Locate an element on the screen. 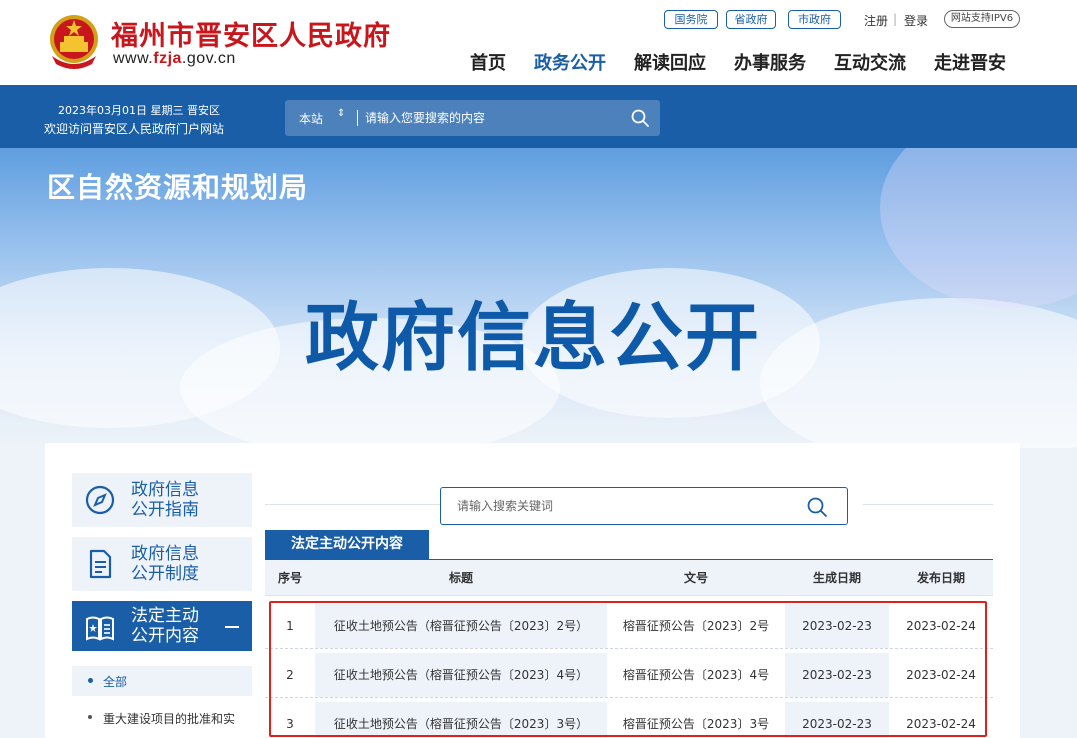 The image size is (1077, 738). submenu-label: 全部 is located at coordinates (115, 682).